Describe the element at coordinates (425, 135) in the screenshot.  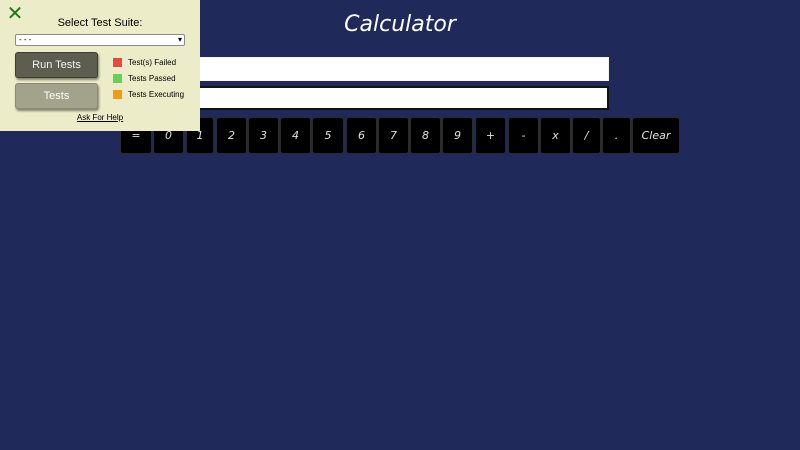
I see `key-8: 8` at that location.